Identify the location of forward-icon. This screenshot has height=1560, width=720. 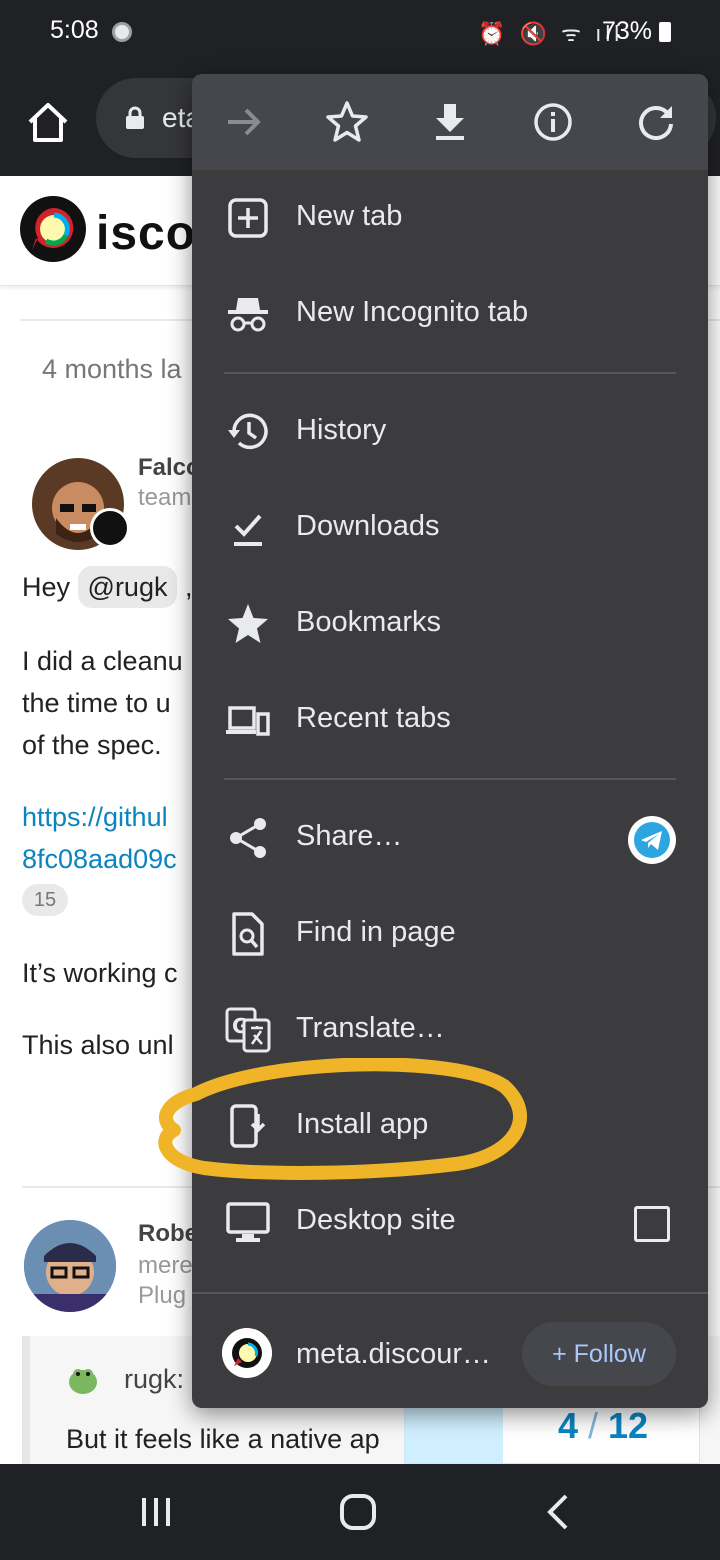
(244, 122).